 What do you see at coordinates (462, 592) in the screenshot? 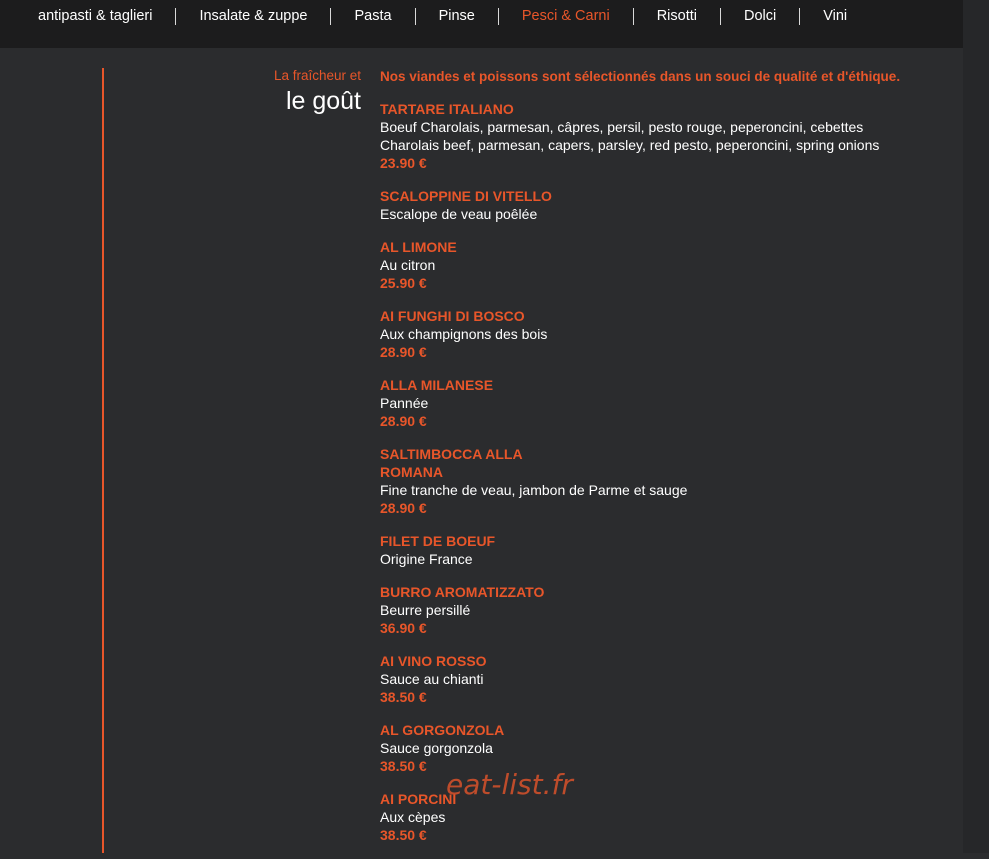
I see `dish-name: BURRO AROMATIZZATO` at bounding box center [462, 592].